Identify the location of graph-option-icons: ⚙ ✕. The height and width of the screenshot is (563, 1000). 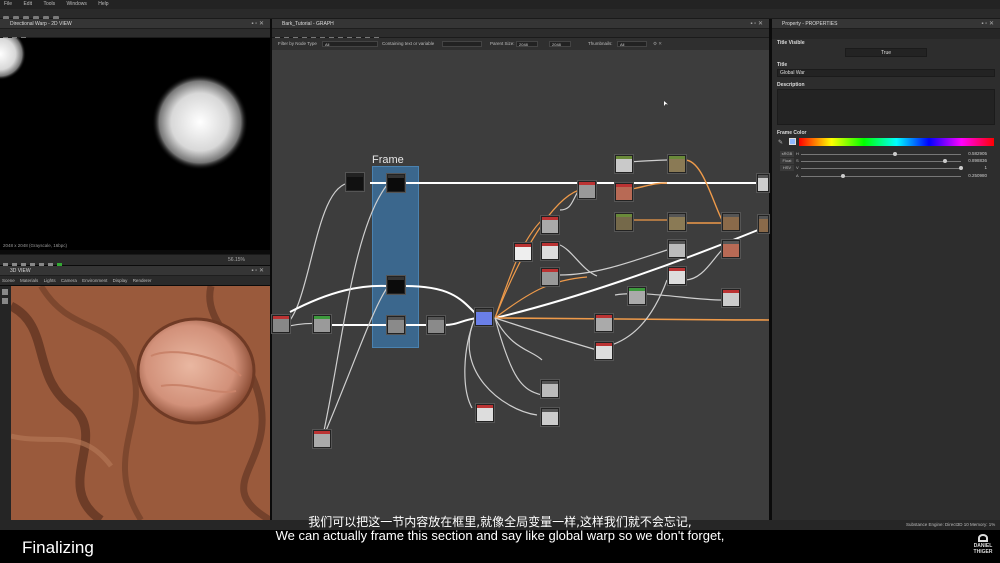
(657, 44).